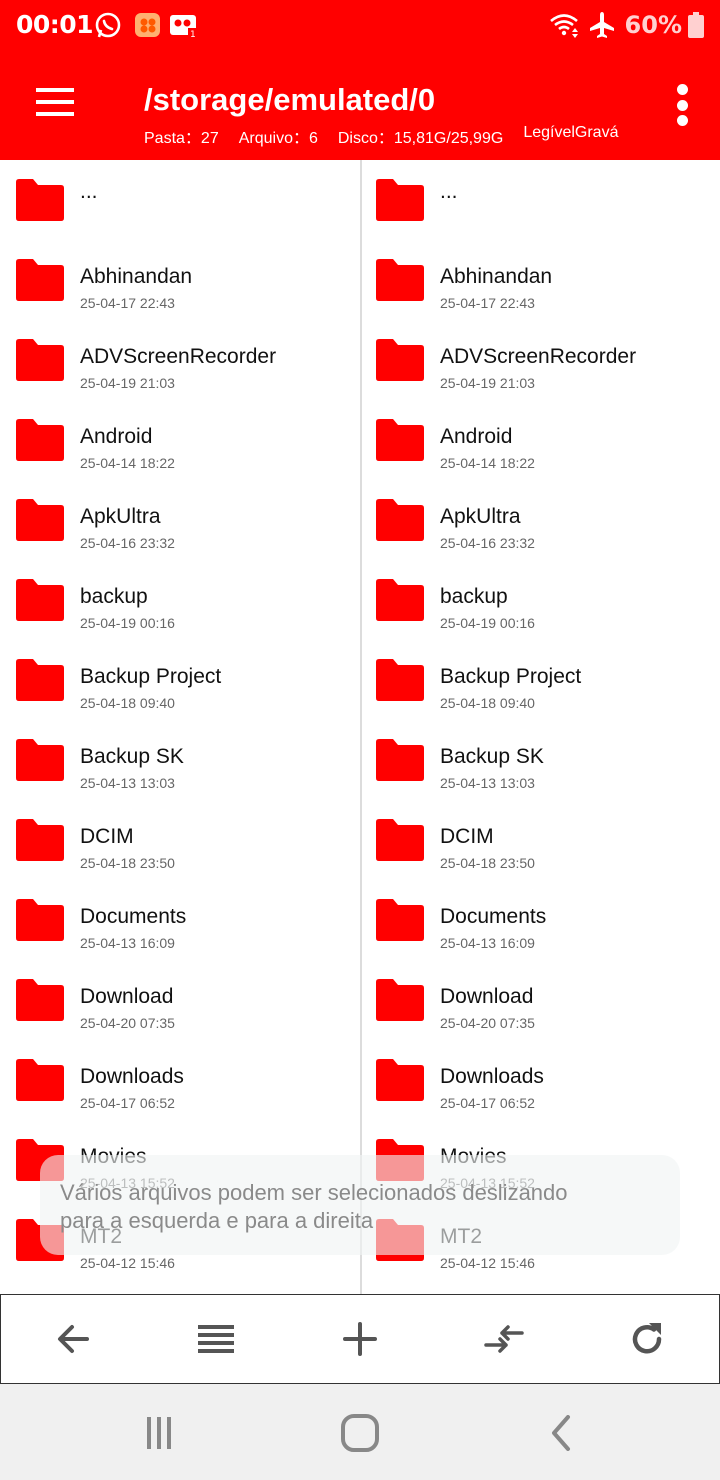 Image resolution: width=720 pixels, height=1480 pixels. Describe the element at coordinates (562, 1433) in the screenshot. I see `system-back-button` at that location.